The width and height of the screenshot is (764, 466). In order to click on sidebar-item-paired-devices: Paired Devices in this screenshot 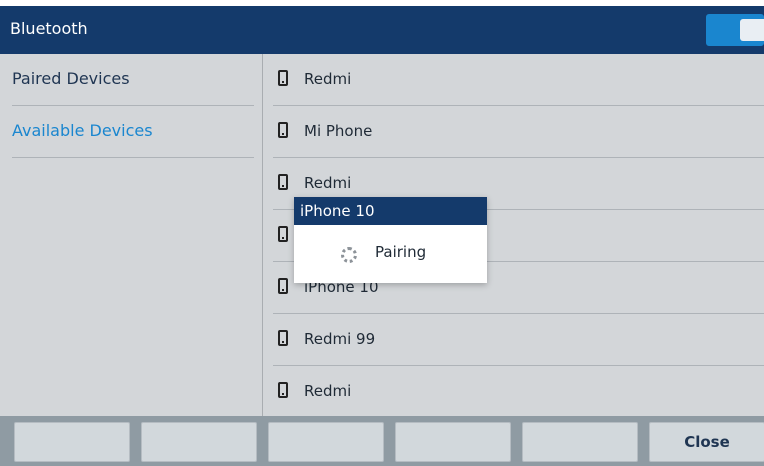, I will do `click(133, 80)`.